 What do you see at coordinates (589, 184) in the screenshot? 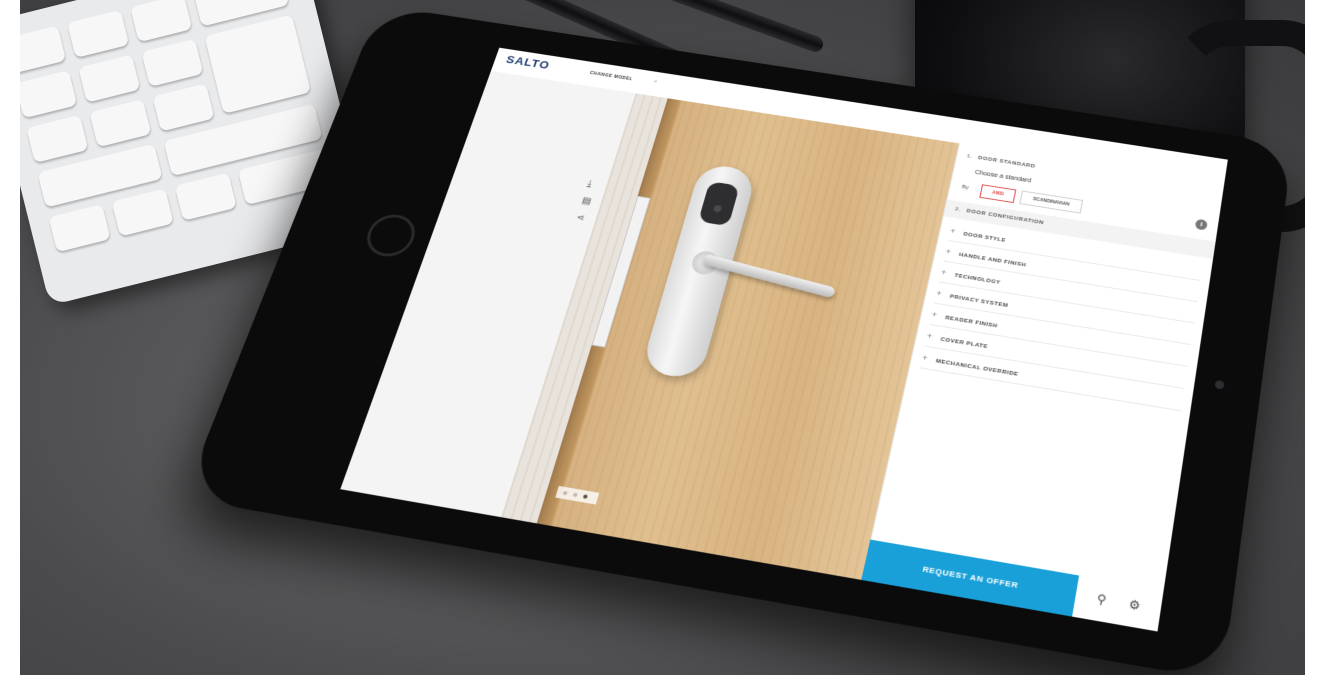
I see `download-icon: ⤓` at bounding box center [589, 184].